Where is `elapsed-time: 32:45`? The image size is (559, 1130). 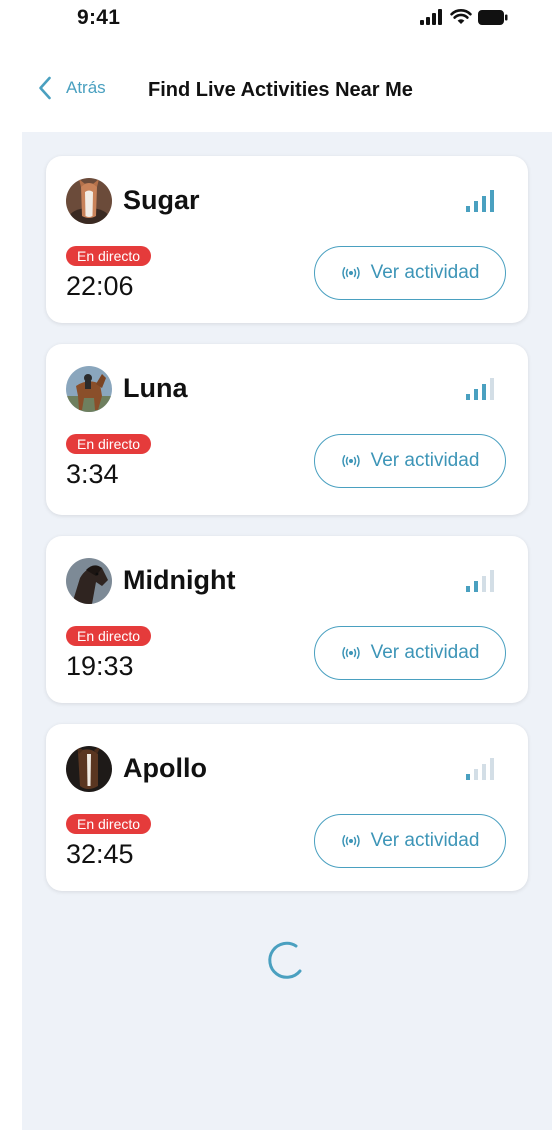 elapsed-time: 32:45 is located at coordinates (100, 854).